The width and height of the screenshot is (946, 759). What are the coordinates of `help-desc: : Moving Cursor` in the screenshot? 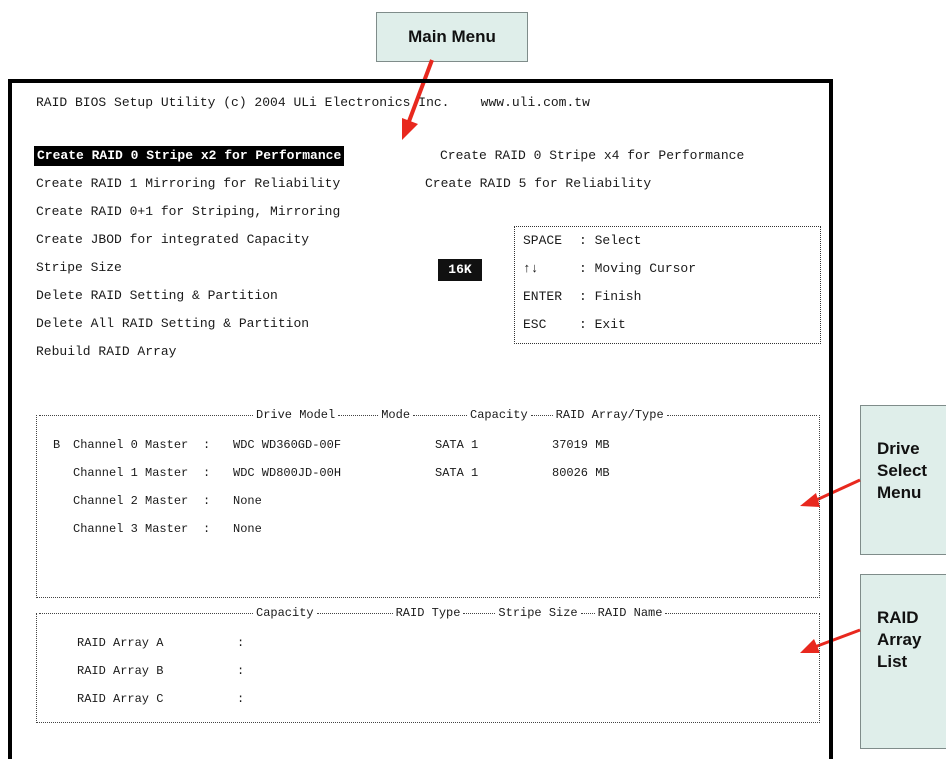 It's located at (638, 268).